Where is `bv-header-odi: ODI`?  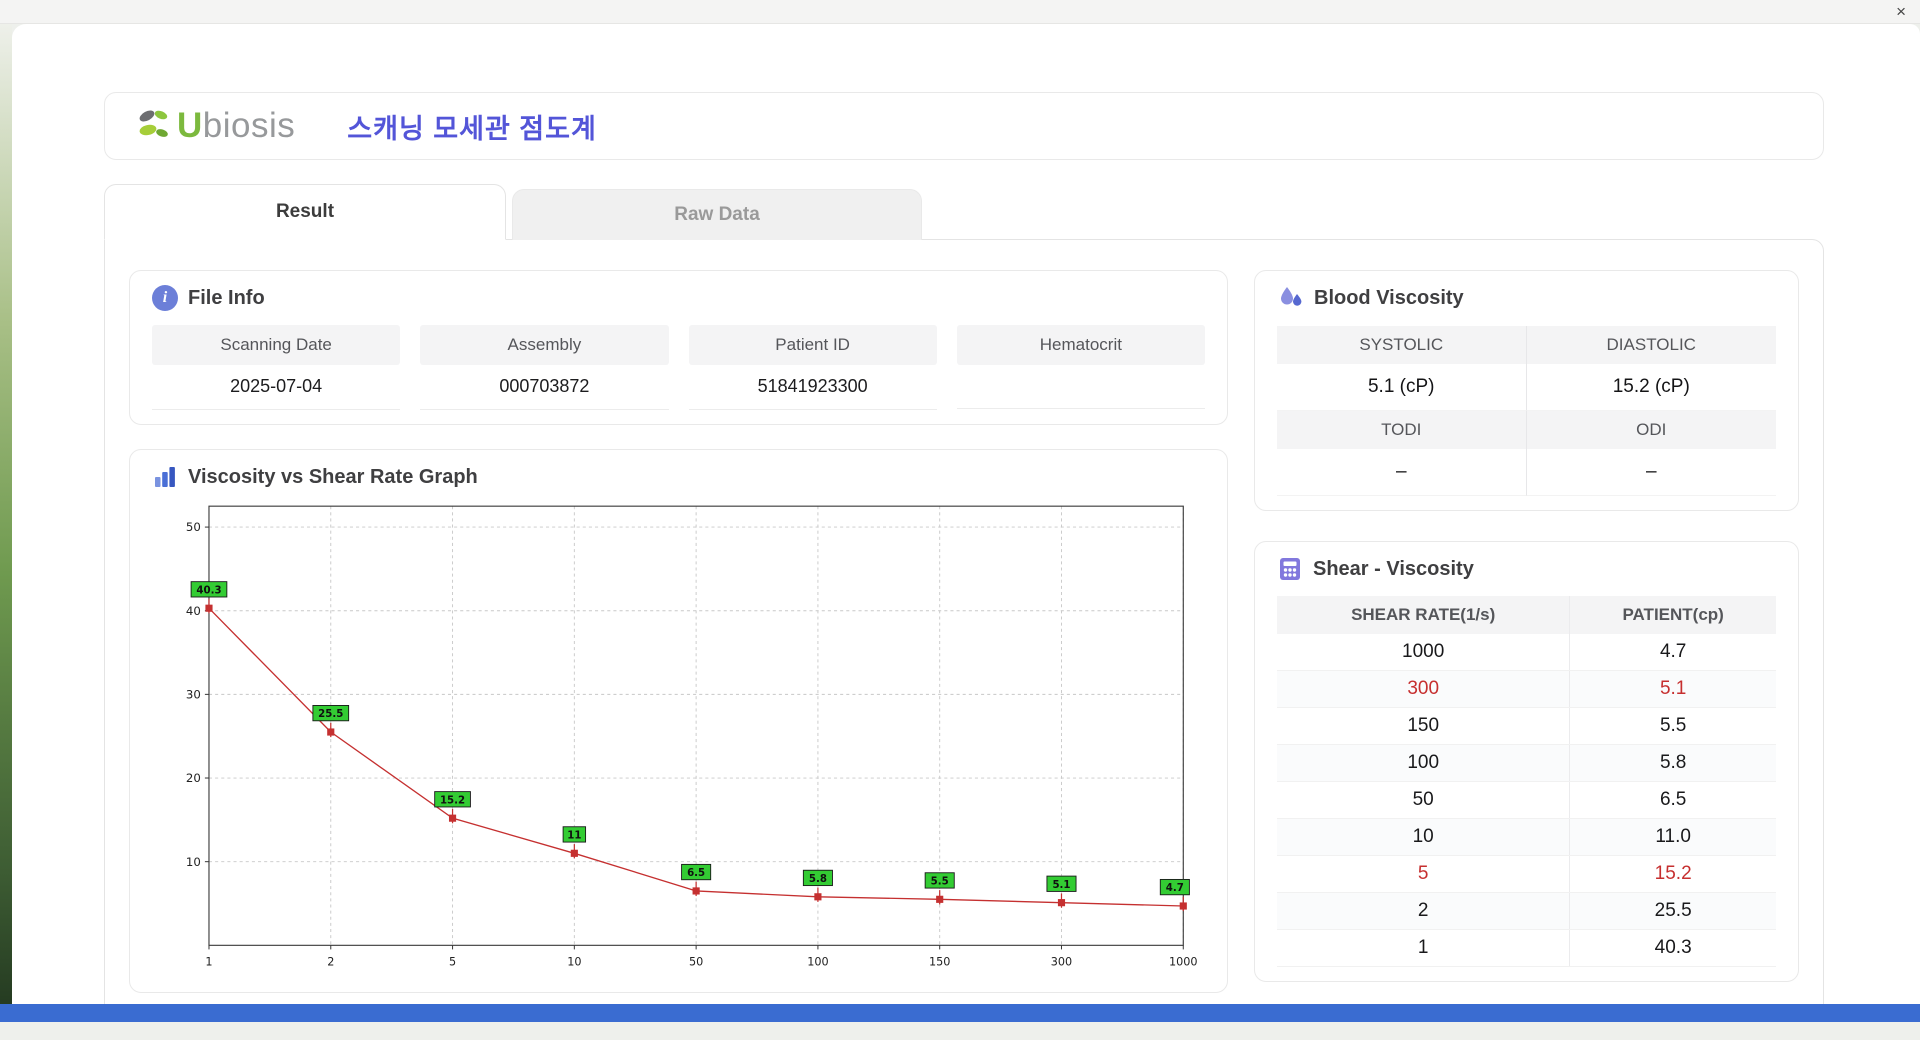 bv-header-odi: ODI is located at coordinates (1651, 430).